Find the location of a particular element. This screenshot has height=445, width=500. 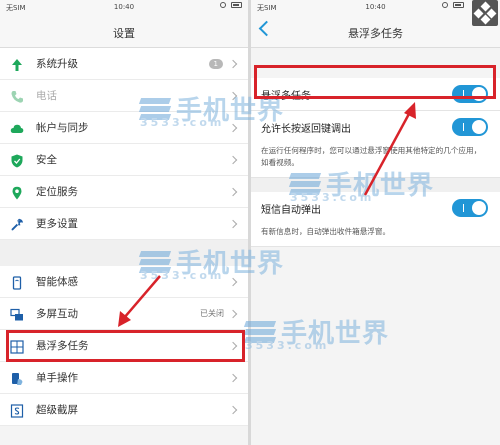

settings-item-accounts-sync: 帐户与同步 is located at coordinates (124, 128).